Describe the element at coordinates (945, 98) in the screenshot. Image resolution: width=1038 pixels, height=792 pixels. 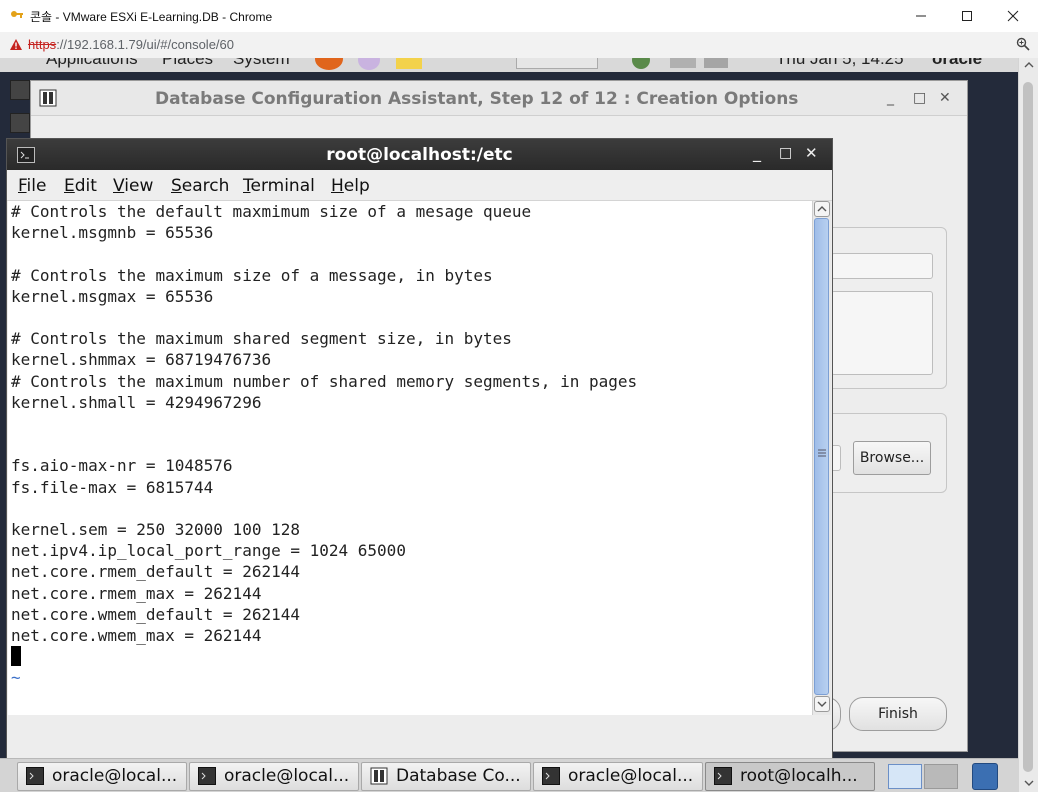
I see `dbca-close-button: ✕` at that location.